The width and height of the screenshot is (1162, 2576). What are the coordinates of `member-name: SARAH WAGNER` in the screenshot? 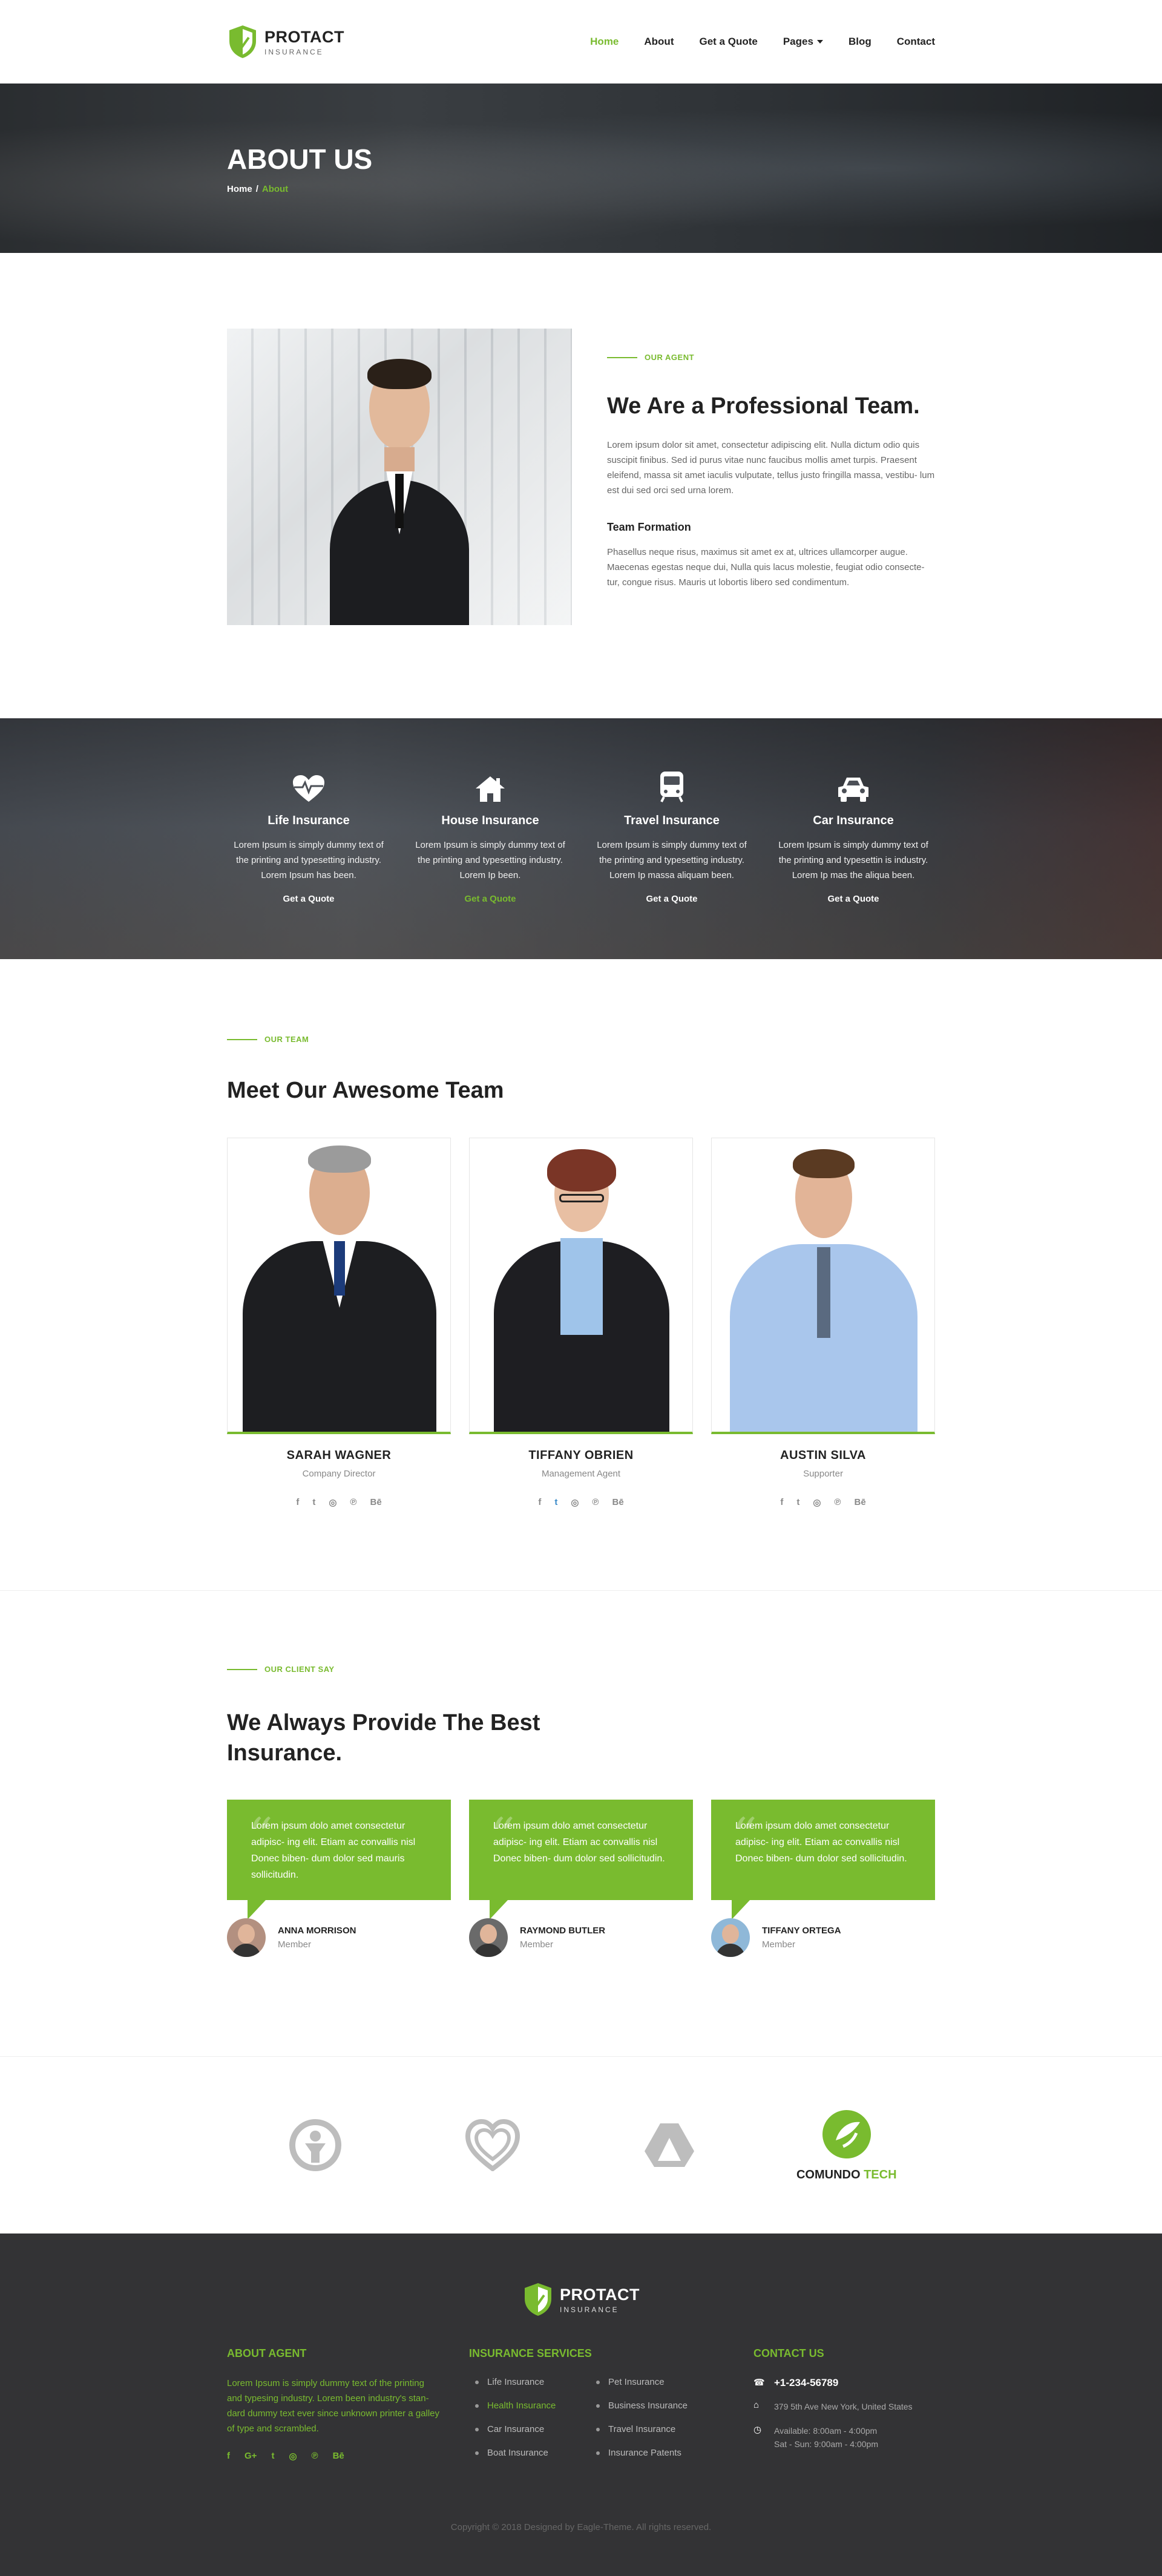 It's located at (339, 1455).